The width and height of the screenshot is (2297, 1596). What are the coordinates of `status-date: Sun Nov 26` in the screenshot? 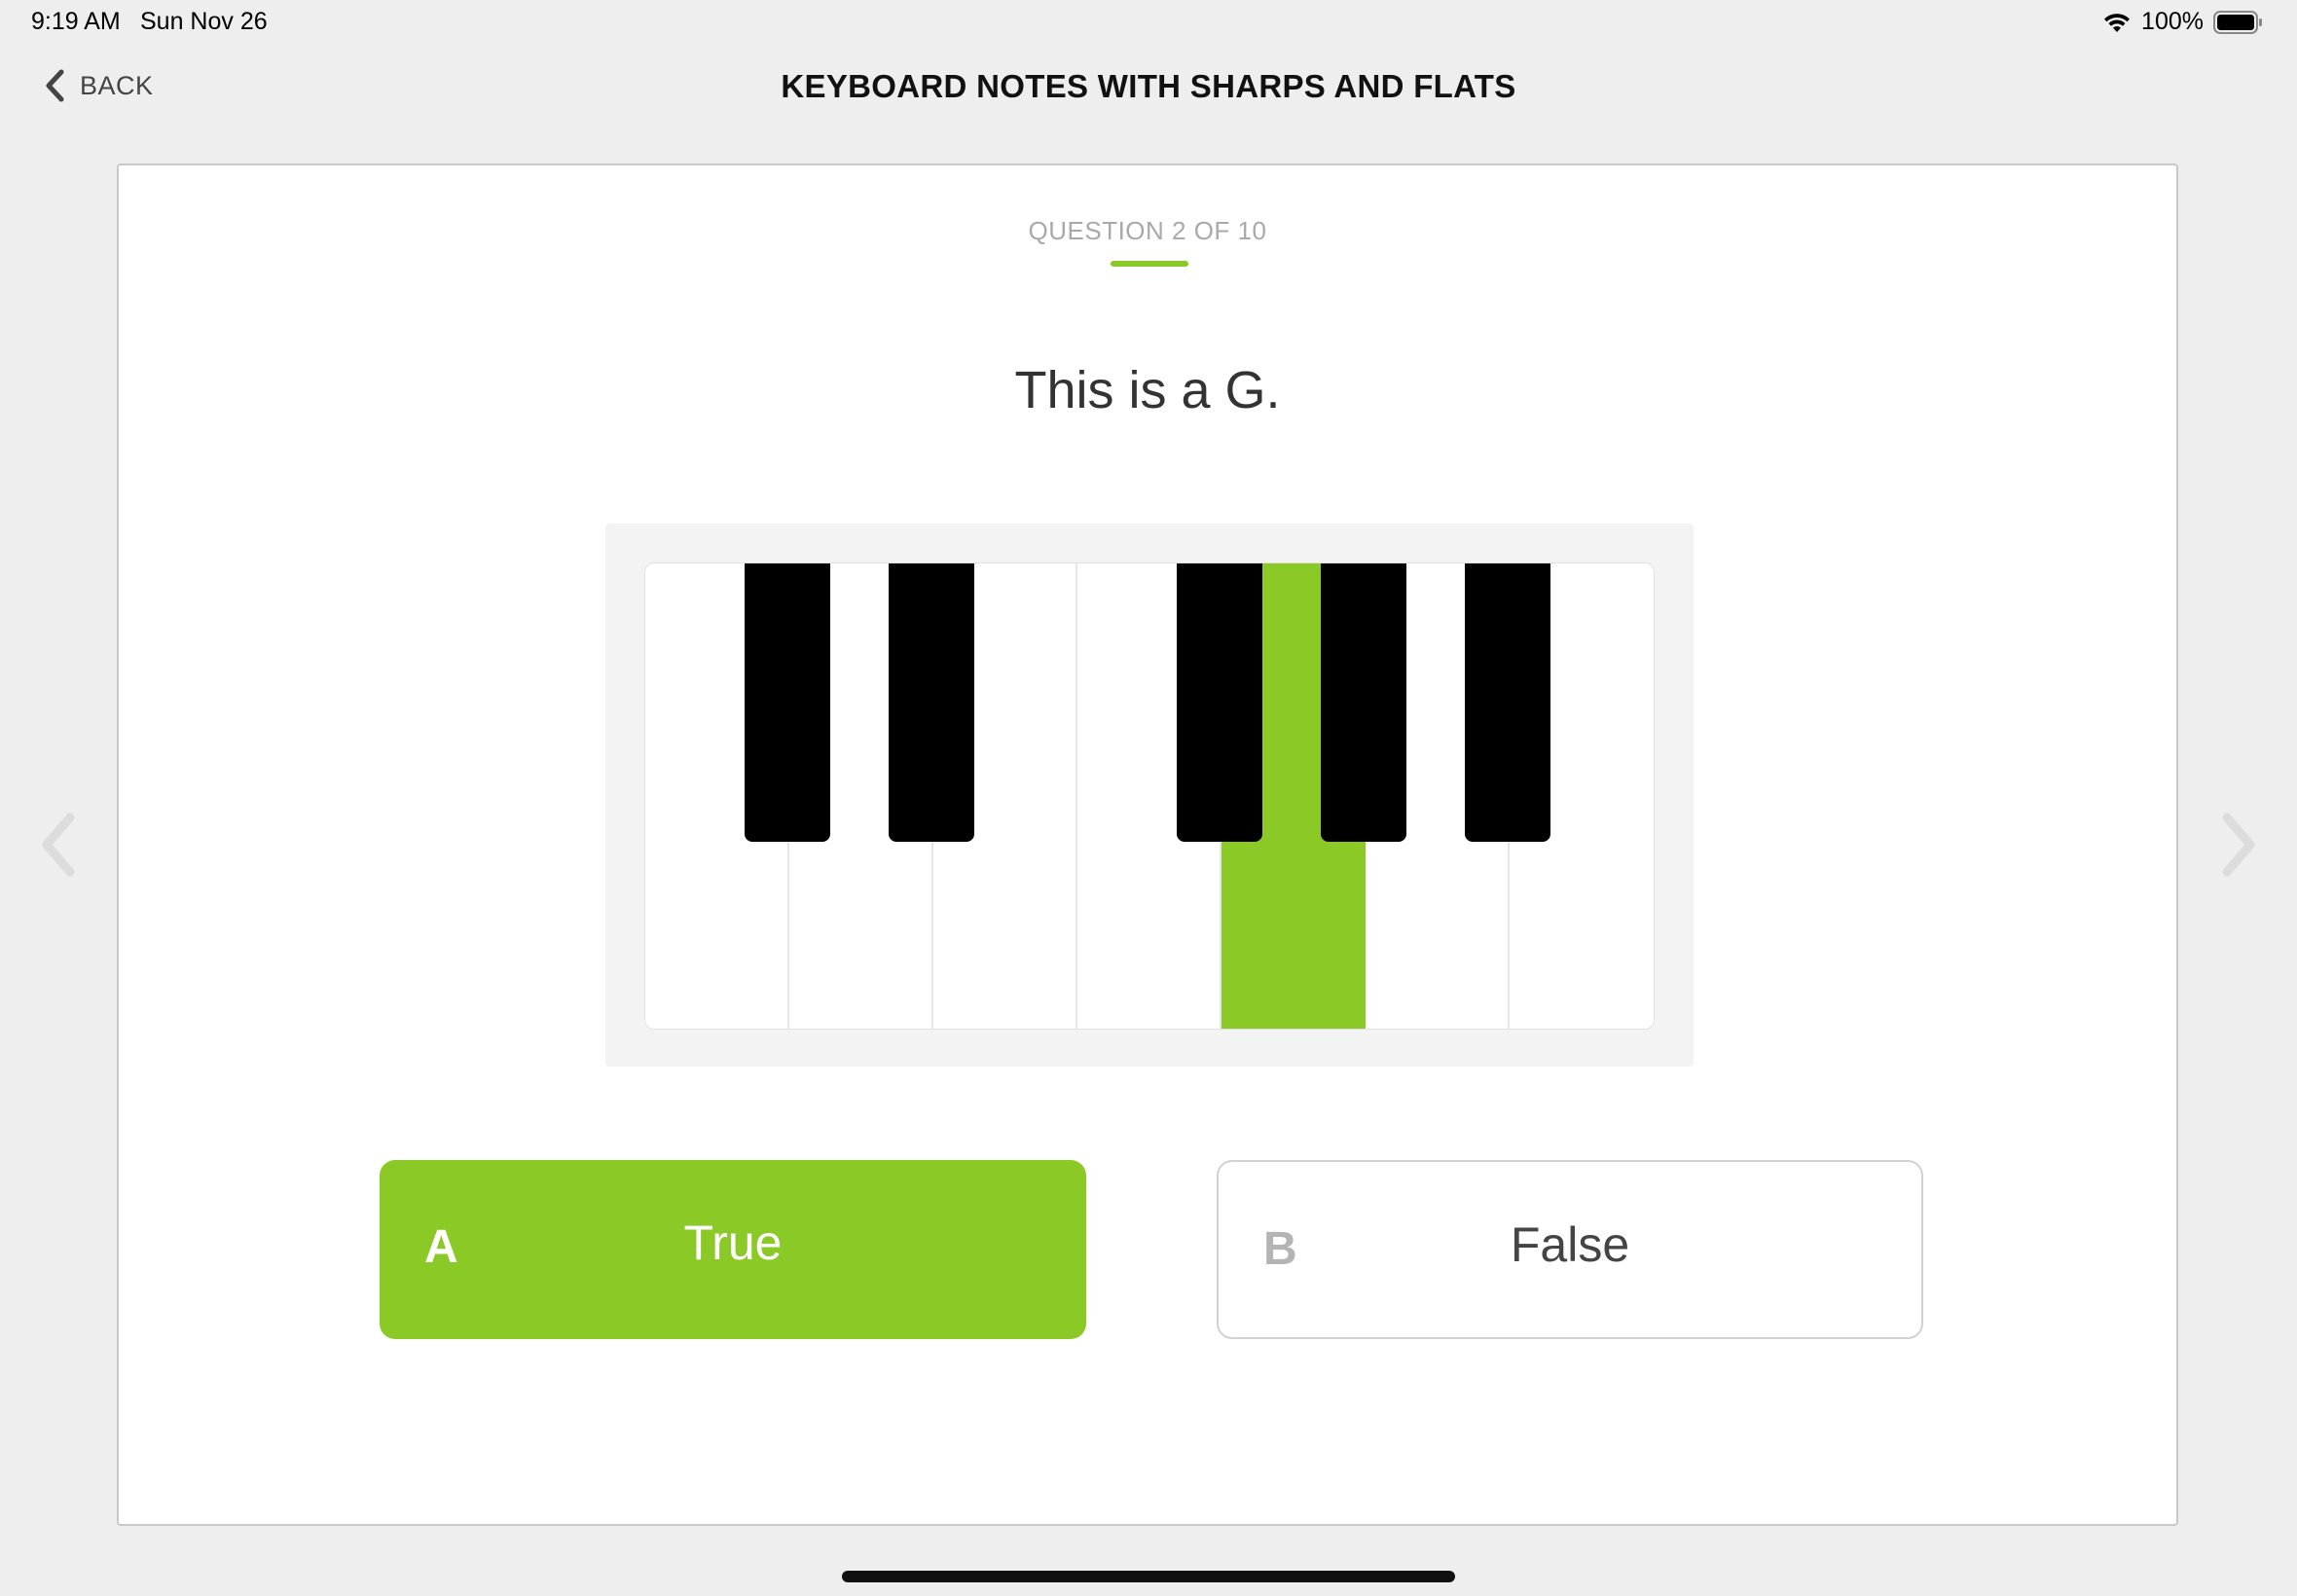 It's located at (204, 21).